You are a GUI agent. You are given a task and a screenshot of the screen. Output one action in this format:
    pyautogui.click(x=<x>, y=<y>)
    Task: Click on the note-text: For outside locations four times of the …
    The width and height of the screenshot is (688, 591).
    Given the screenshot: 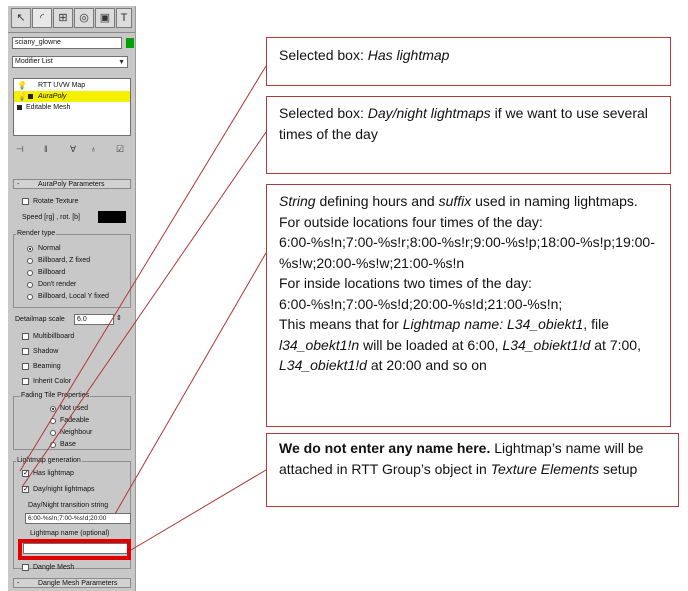 What is the action you would take?
    pyautogui.click(x=411, y=221)
    